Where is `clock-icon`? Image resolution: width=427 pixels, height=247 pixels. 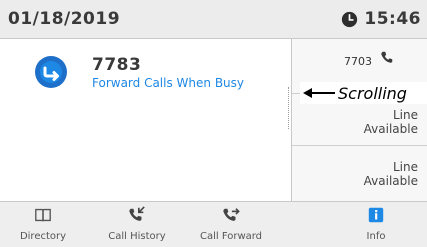 clock-icon is located at coordinates (350, 19).